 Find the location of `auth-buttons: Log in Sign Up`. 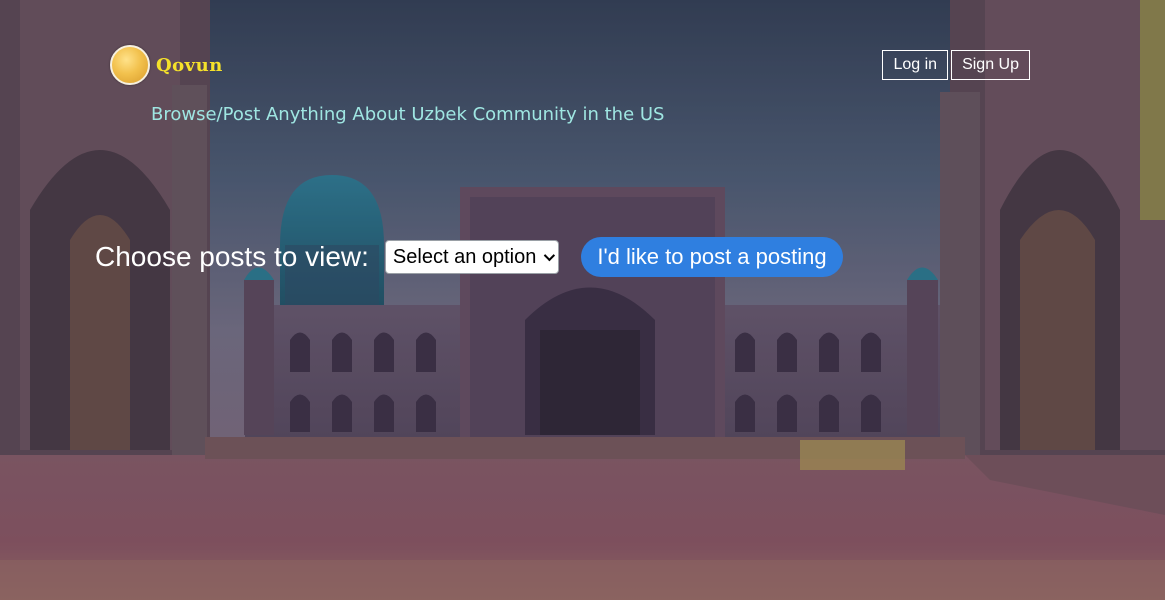

auth-buttons: Log in Sign Up is located at coordinates (956, 65).